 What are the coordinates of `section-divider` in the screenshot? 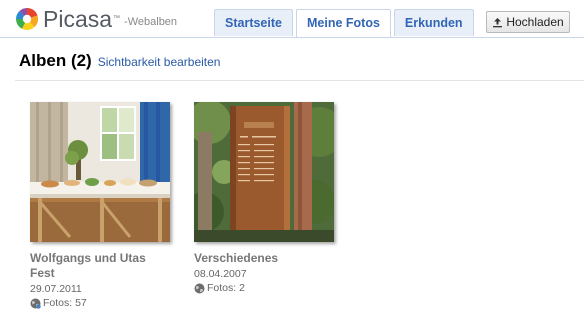 It's located at (299, 80).